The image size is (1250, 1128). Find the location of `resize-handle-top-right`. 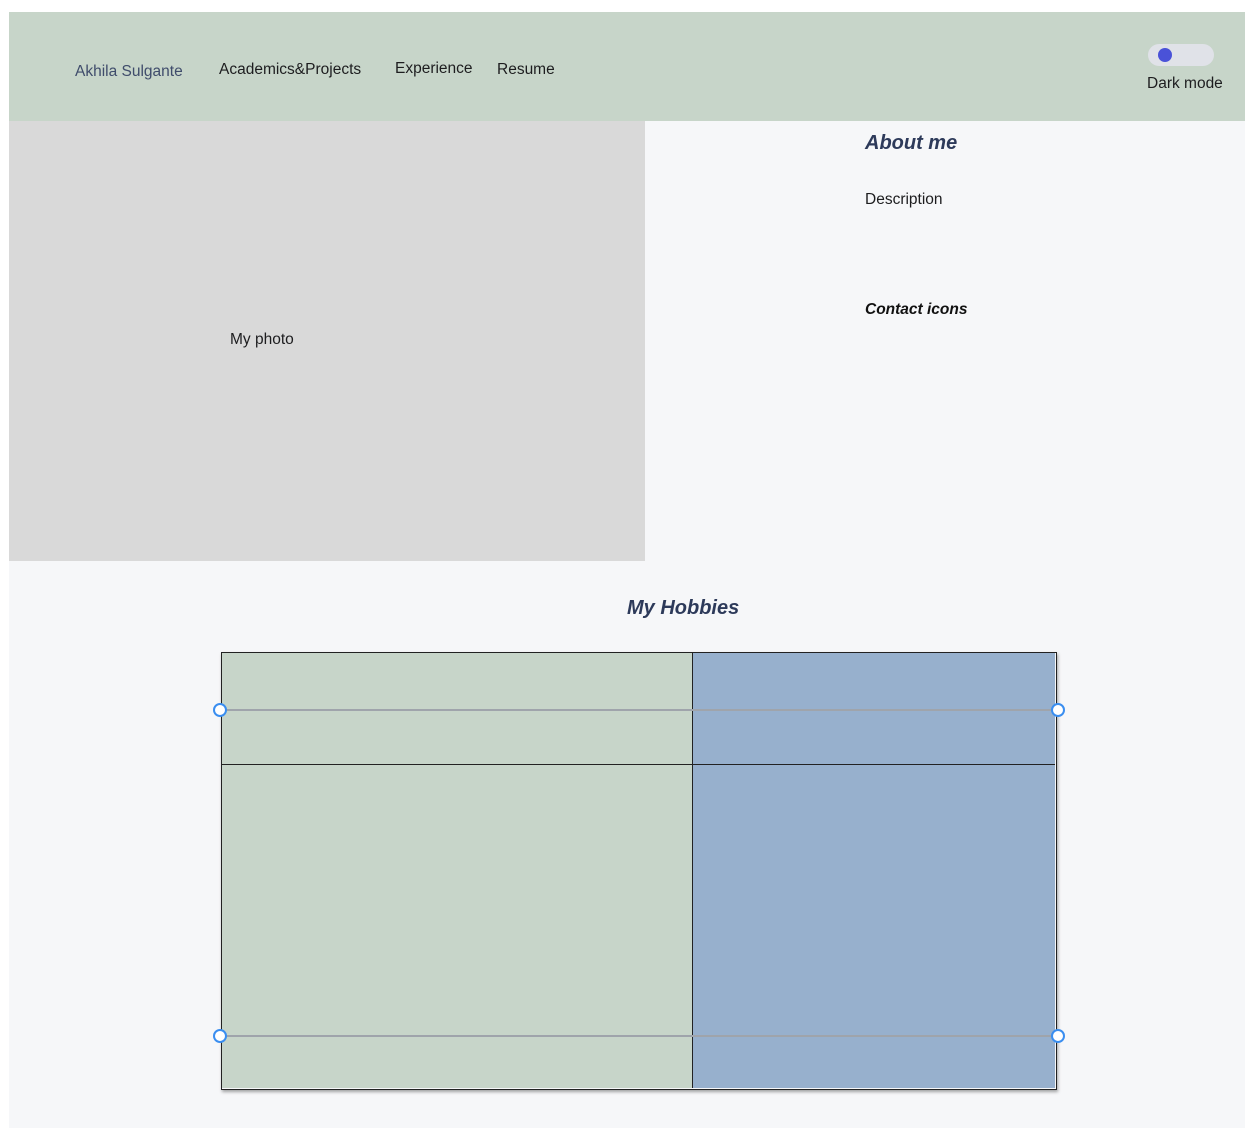

resize-handle-top-right is located at coordinates (1058, 710).